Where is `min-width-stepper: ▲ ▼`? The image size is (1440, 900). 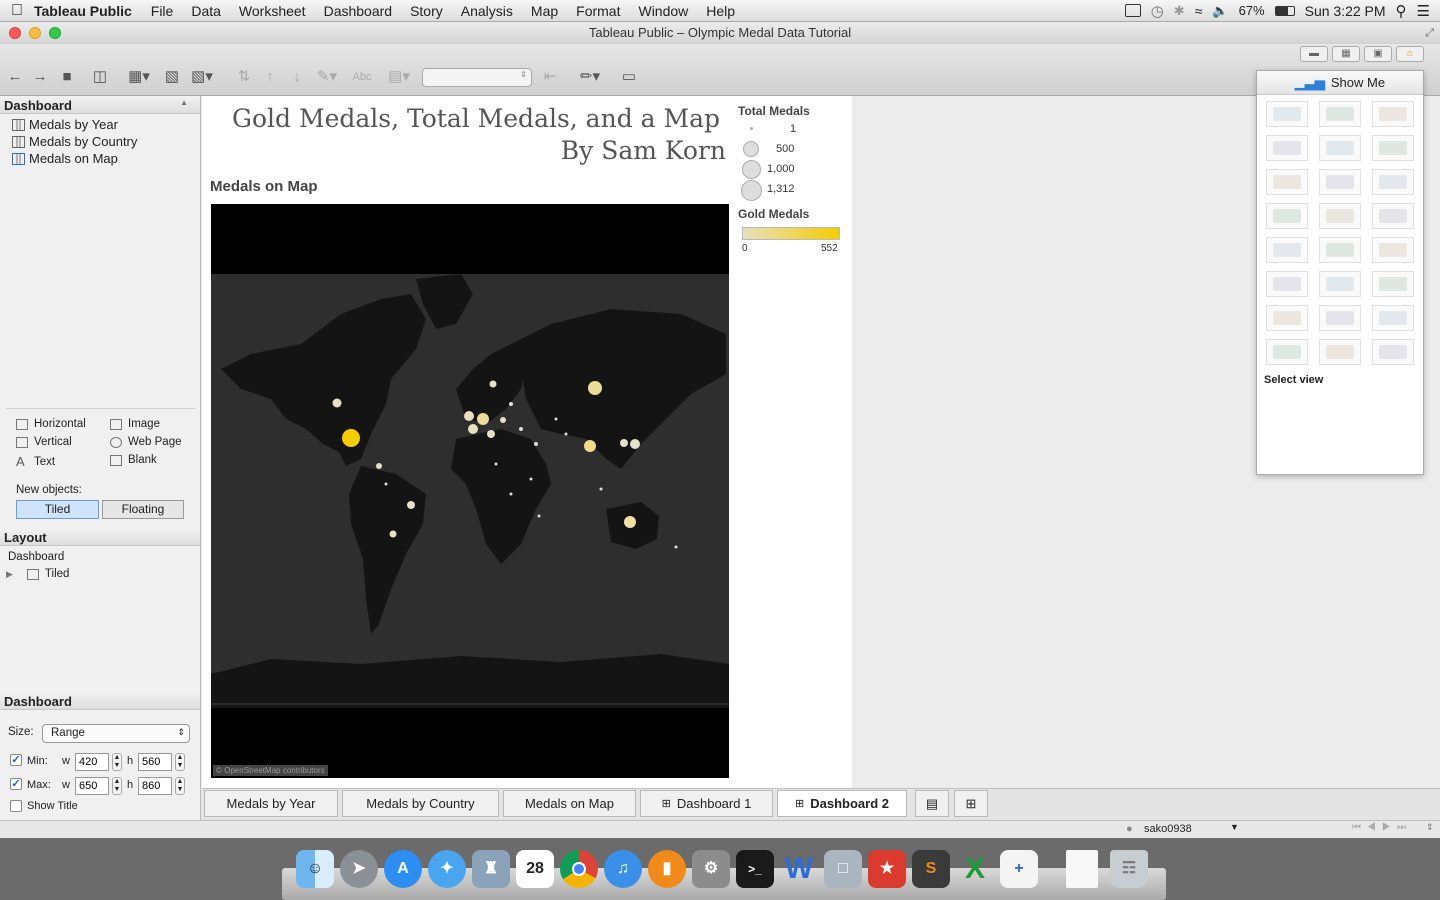 min-width-stepper: ▲ ▼ is located at coordinates (117, 762).